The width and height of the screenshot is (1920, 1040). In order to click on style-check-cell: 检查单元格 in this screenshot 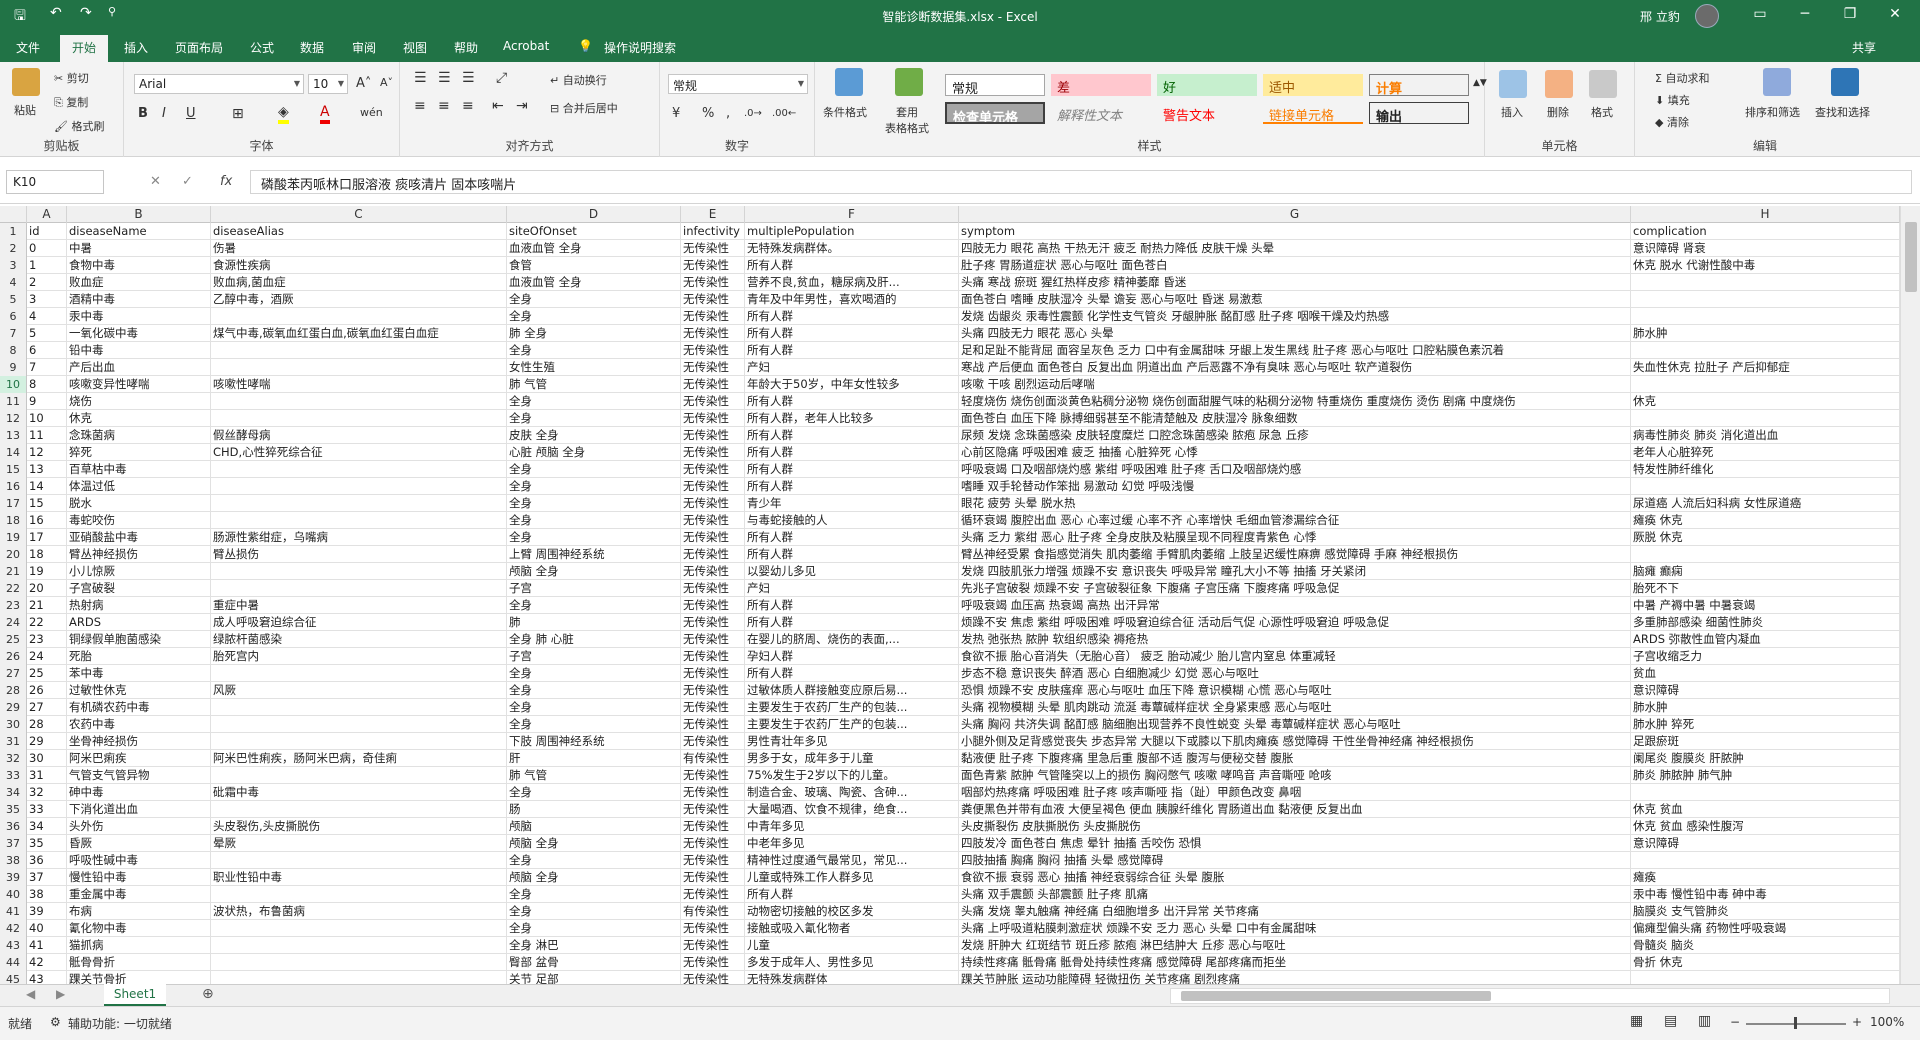, I will do `click(995, 113)`.